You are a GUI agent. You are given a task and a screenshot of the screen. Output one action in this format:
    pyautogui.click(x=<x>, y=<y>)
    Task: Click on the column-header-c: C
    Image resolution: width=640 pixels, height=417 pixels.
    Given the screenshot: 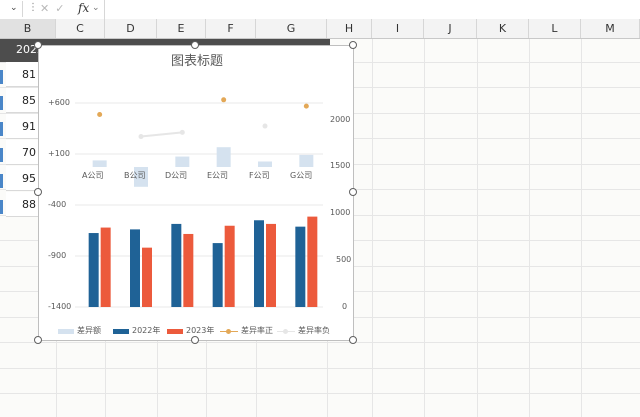 What is the action you would take?
    pyautogui.click(x=80, y=28)
    